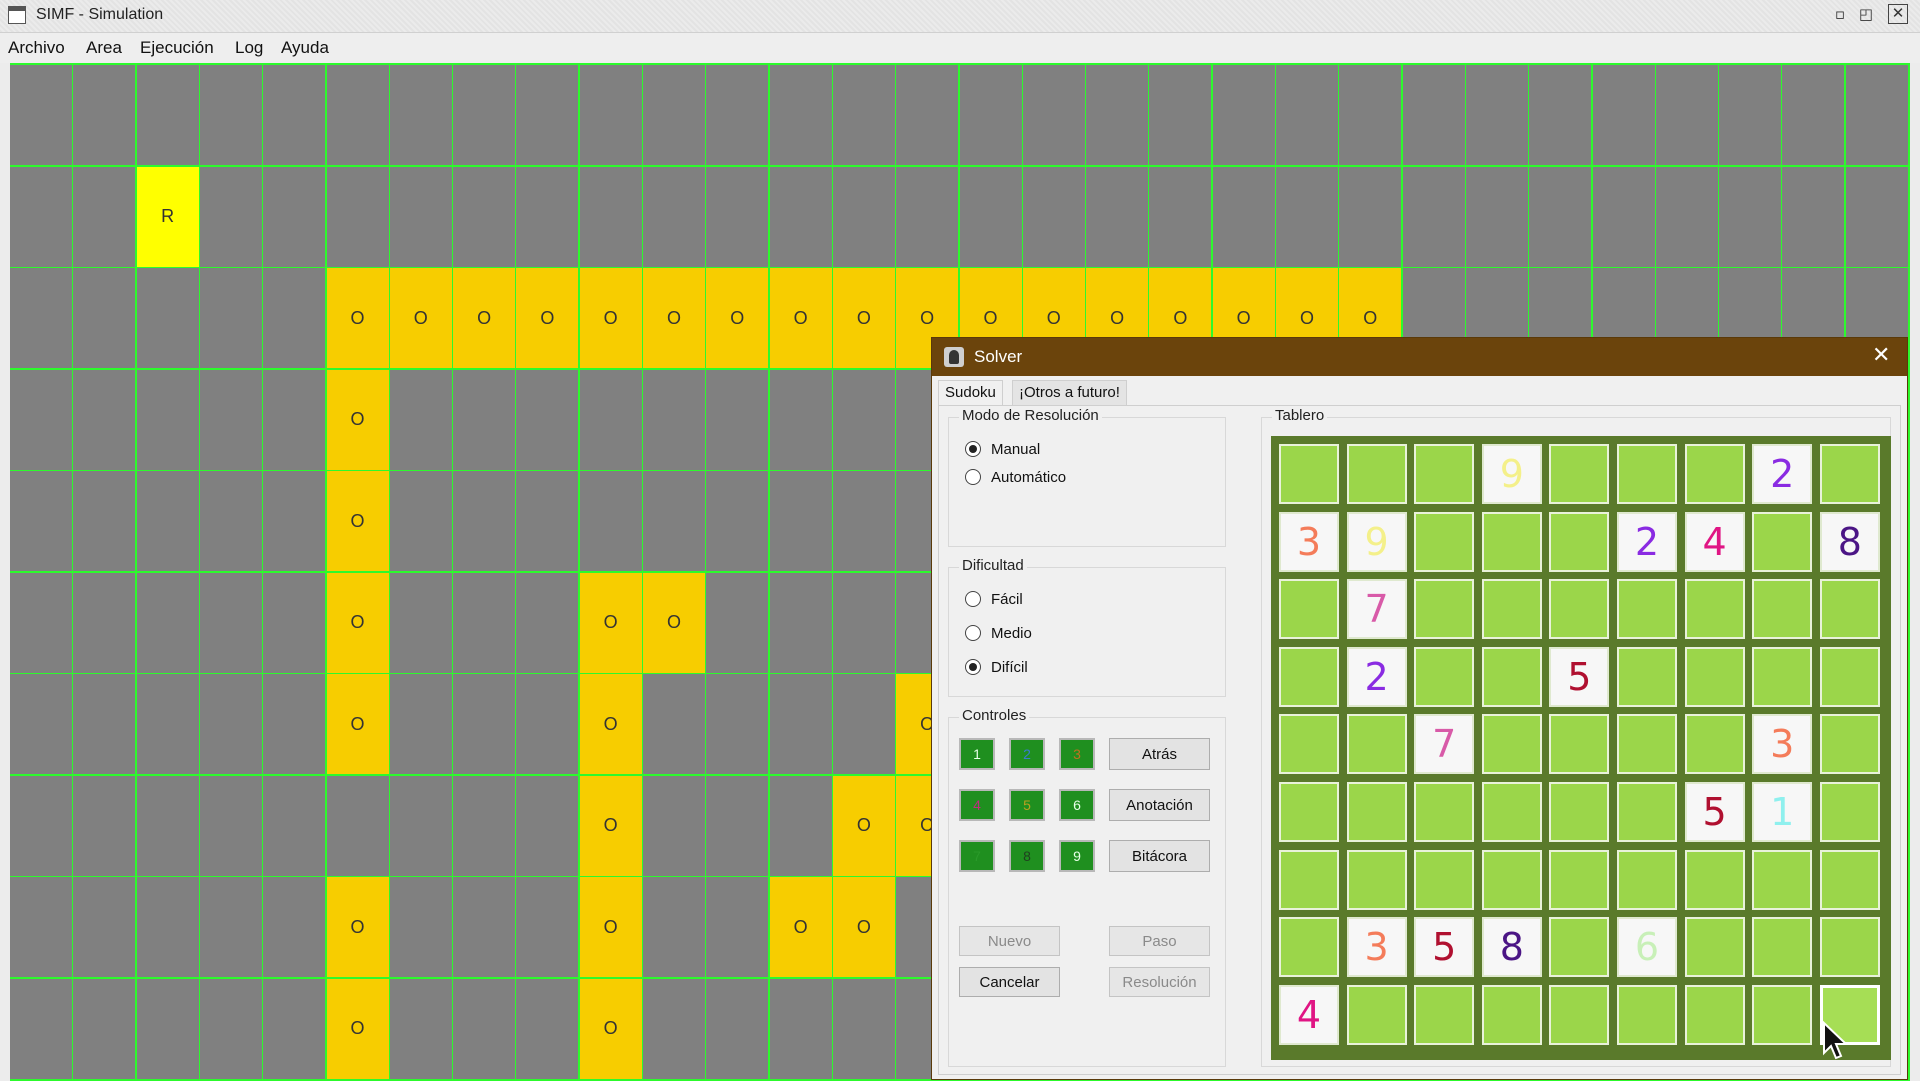 The image size is (1920, 1081). Describe the element at coordinates (177, 48) in the screenshot. I see `menu-ejecucion: Ejecución` at that location.